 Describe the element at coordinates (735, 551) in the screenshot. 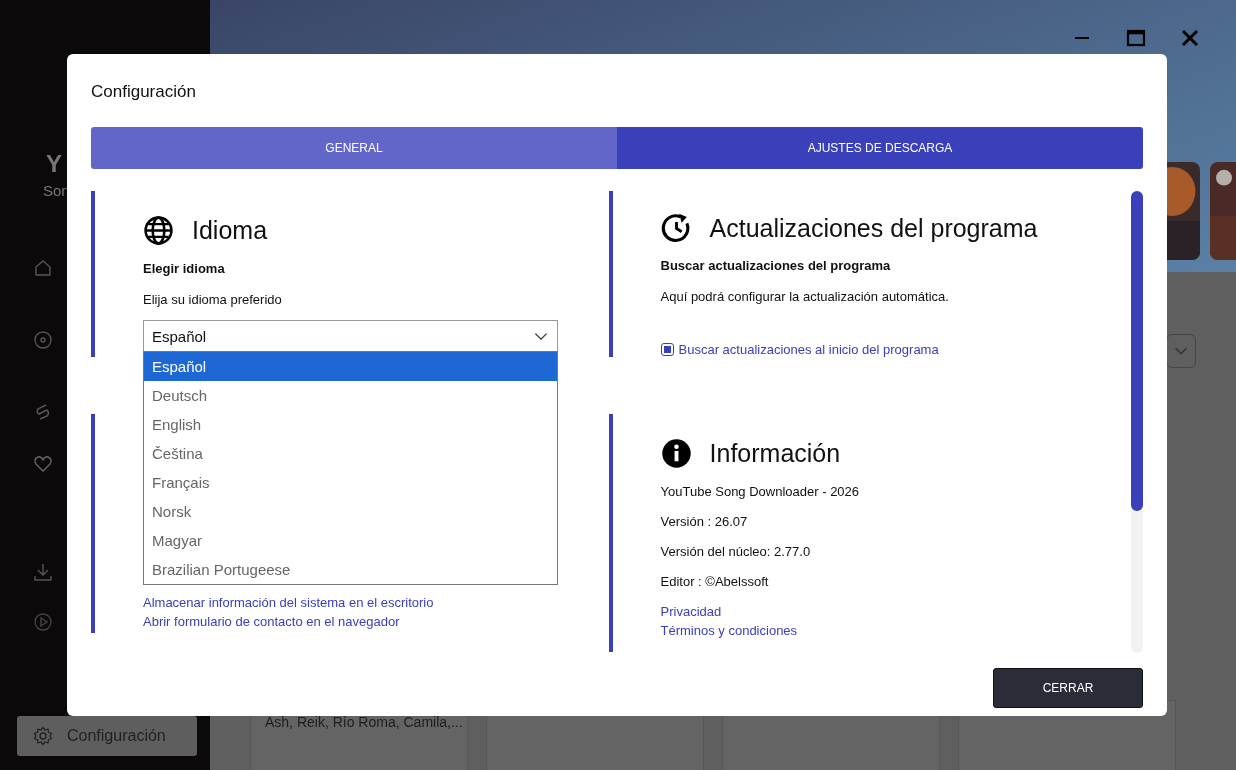

I see `info-text: Versión del núcleo: 2.77.0` at that location.